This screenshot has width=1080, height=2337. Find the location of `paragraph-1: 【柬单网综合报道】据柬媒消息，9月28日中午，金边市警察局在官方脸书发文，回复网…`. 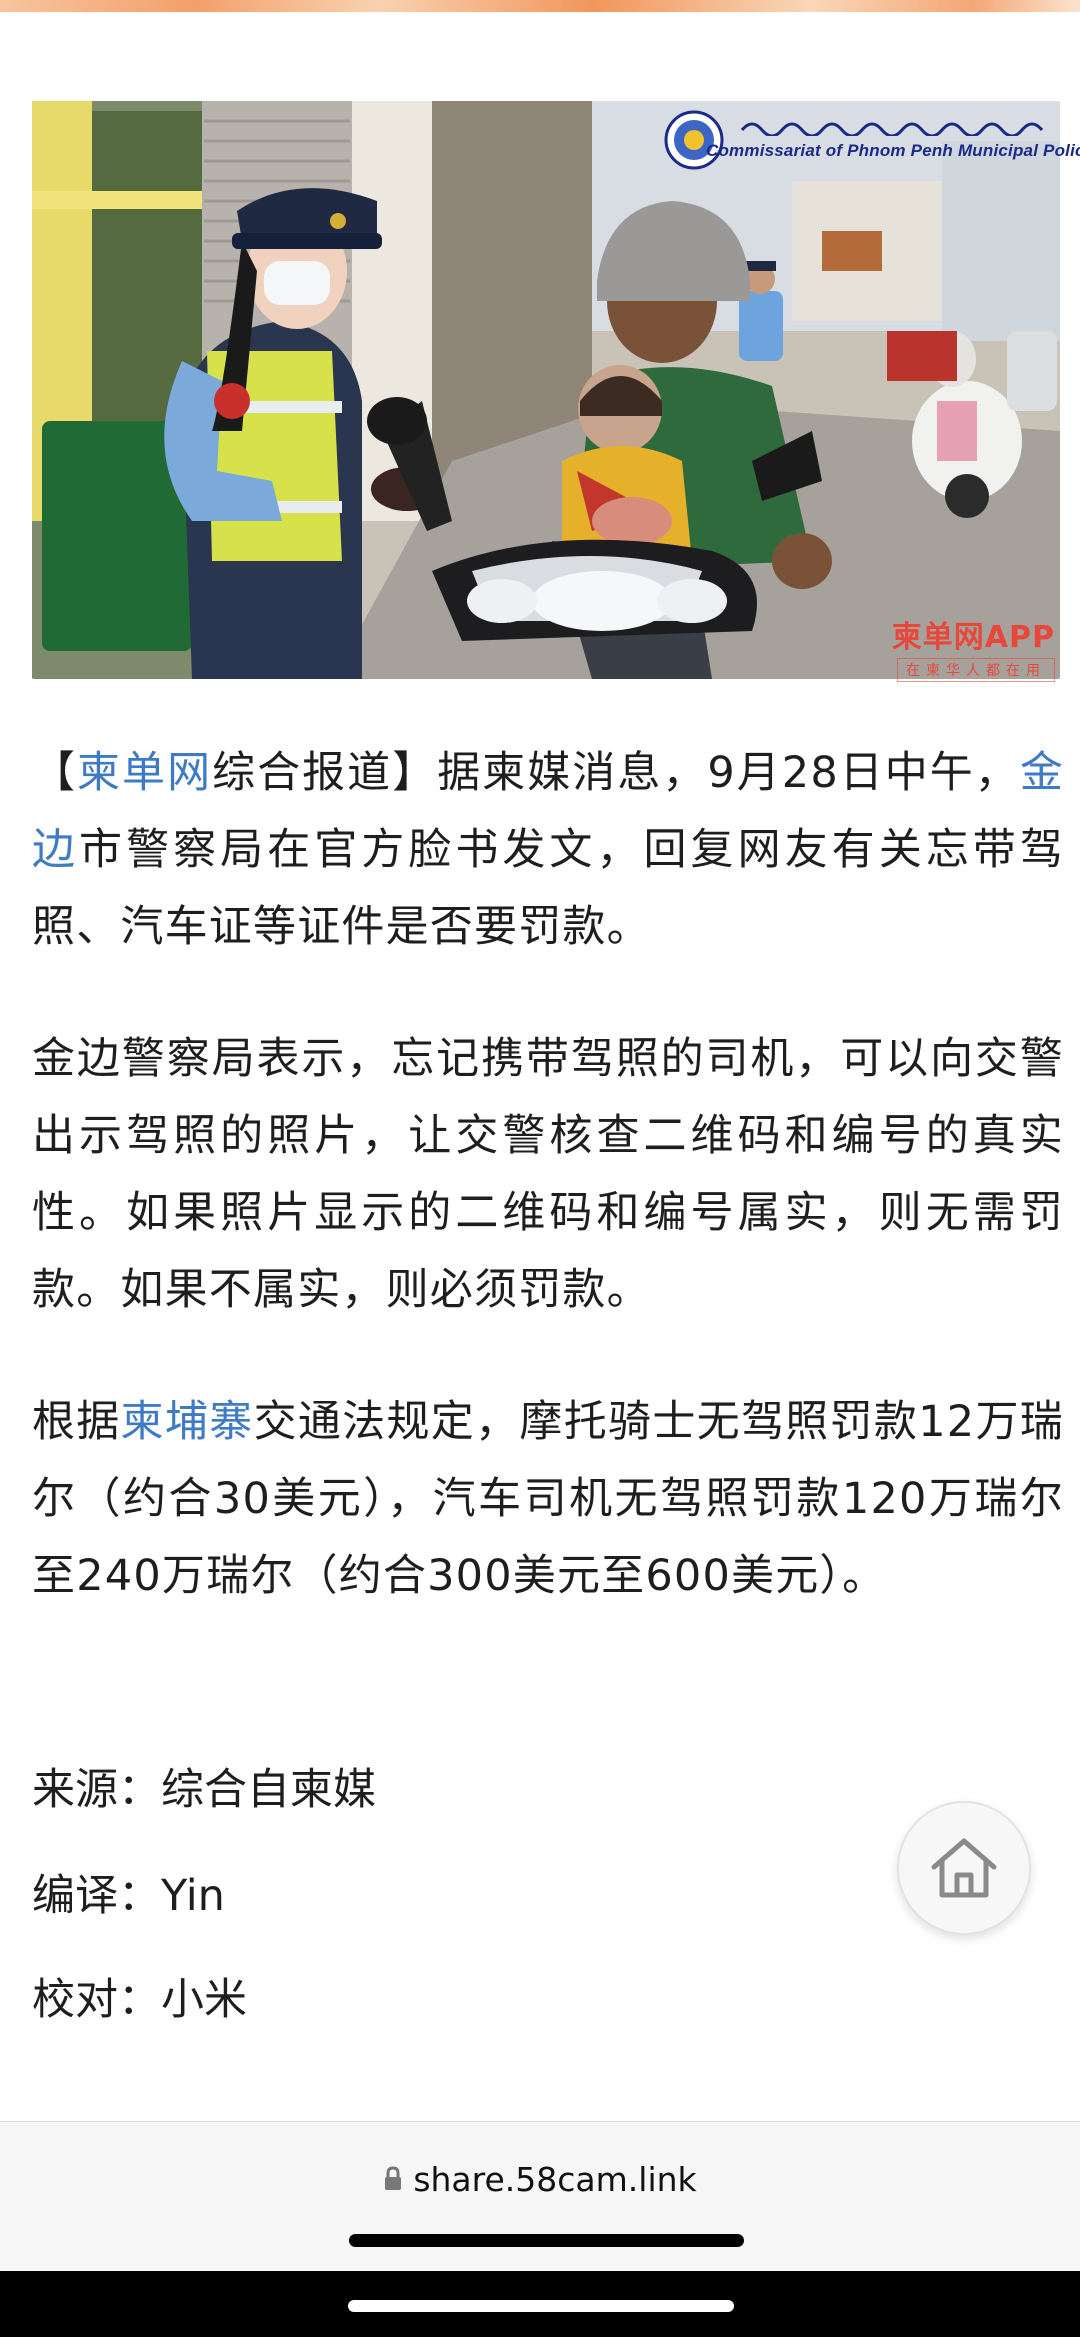

paragraph-1: 【柬单网综合报道】据柬媒消息，9月28日中午，金边市警察局在官方脸书发文，回复网… is located at coordinates (548, 850).